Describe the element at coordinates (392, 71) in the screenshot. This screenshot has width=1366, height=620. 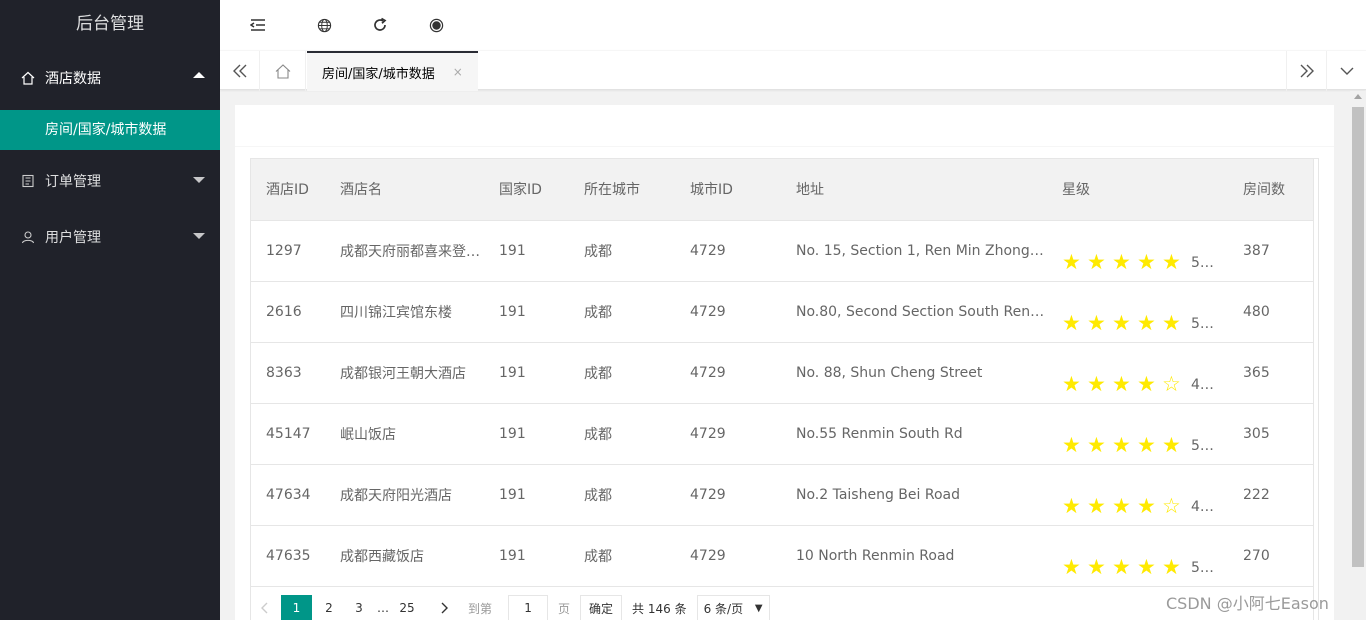
I see `tab-room-country-city: 房间/国家/城市数据 ×` at that location.